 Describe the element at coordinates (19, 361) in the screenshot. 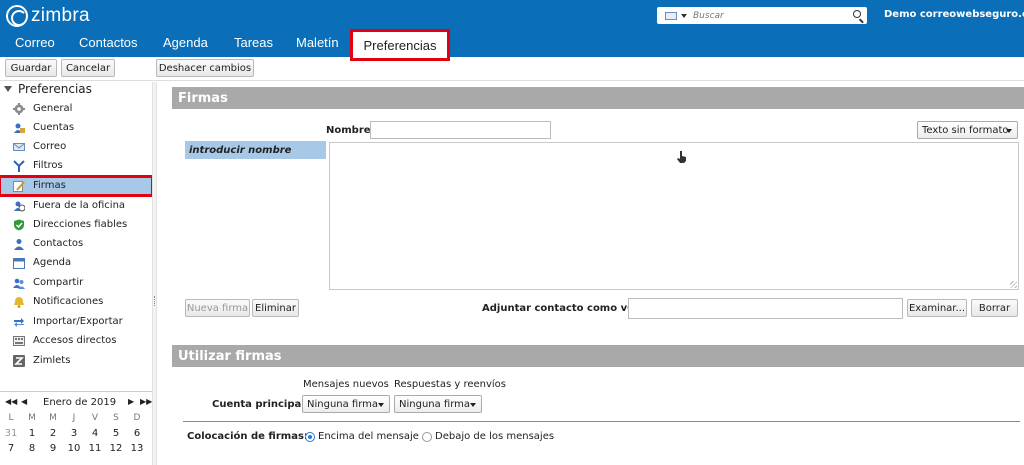

I see `zimlet-icon` at that location.